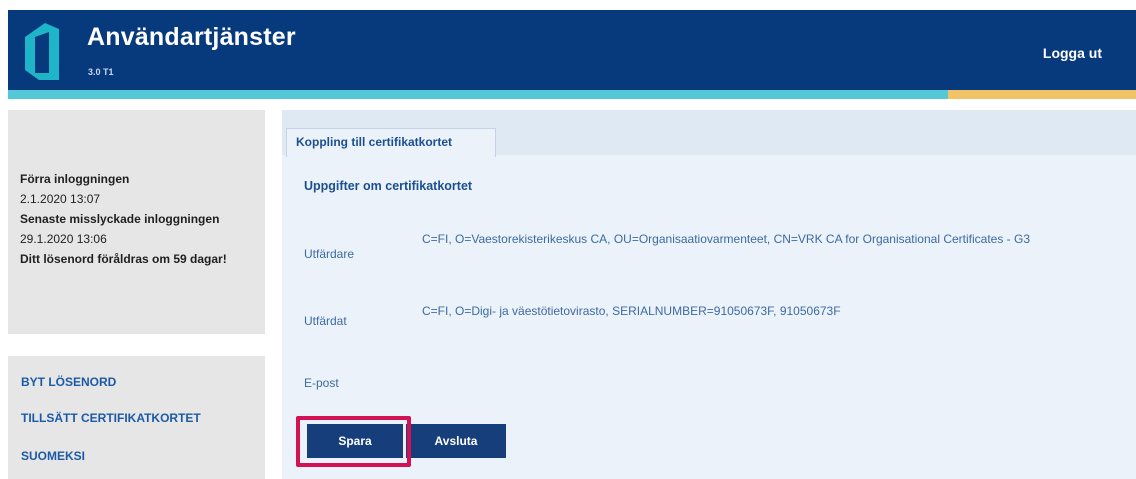 The width and height of the screenshot is (1136, 479). What do you see at coordinates (101, 72) in the screenshot?
I see `version-label: 3.0 T1` at bounding box center [101, 72].